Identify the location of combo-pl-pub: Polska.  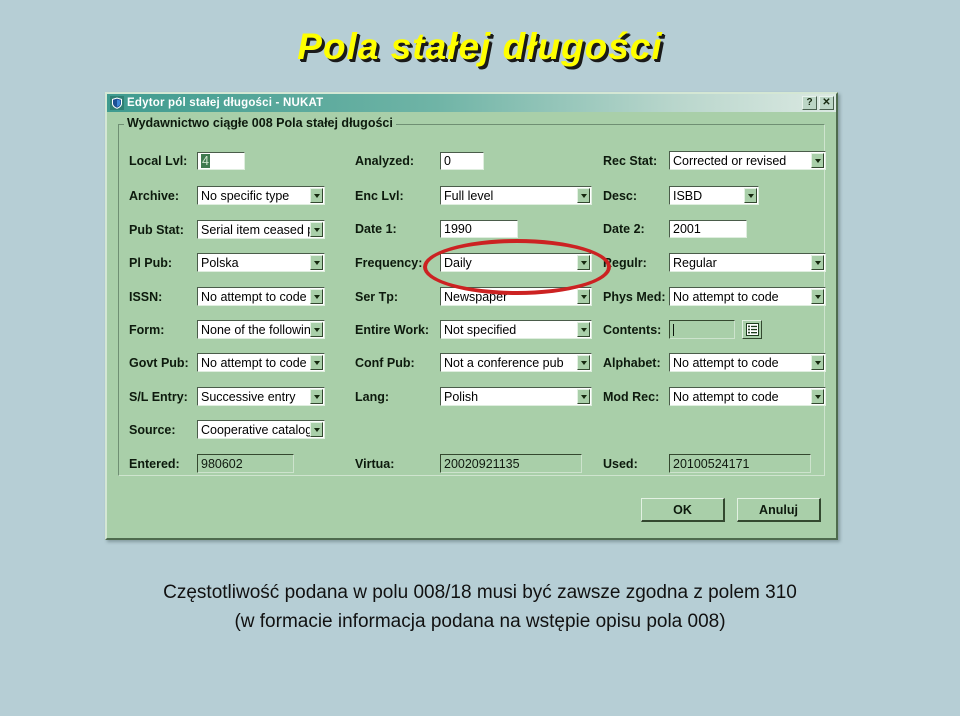
(261, 262).